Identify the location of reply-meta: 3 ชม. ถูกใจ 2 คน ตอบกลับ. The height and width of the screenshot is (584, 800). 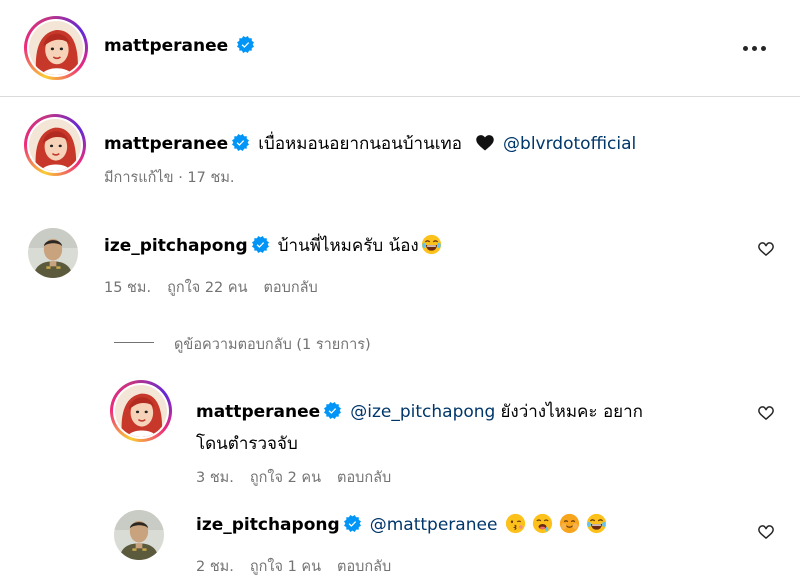
(293, 477).